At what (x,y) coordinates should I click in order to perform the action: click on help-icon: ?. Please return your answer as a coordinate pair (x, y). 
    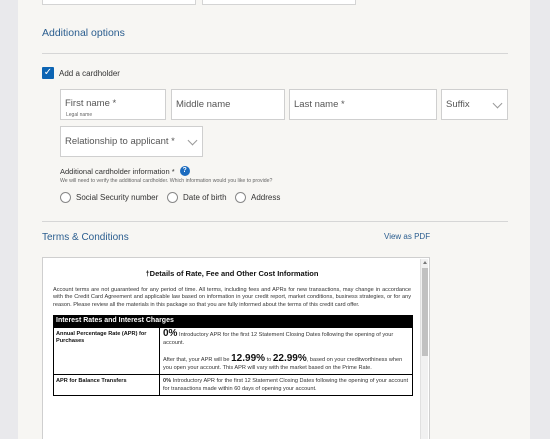
    Looking at the image, I should click on (184, 171).